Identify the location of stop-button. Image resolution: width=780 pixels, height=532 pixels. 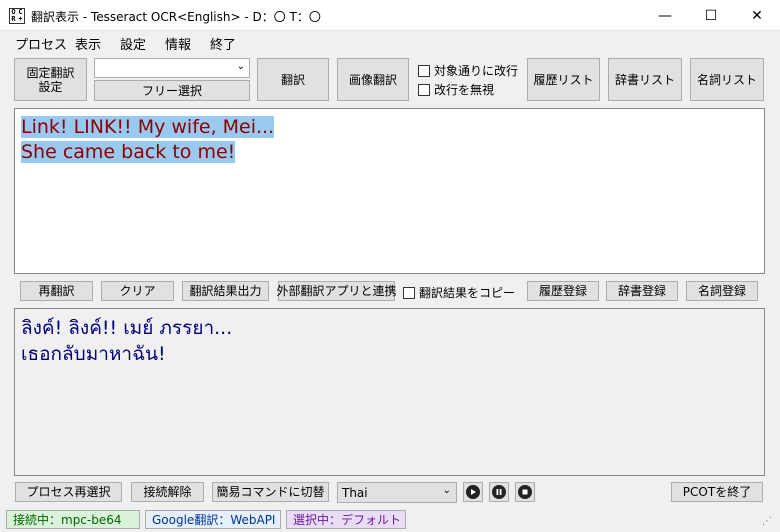
(525, 492).